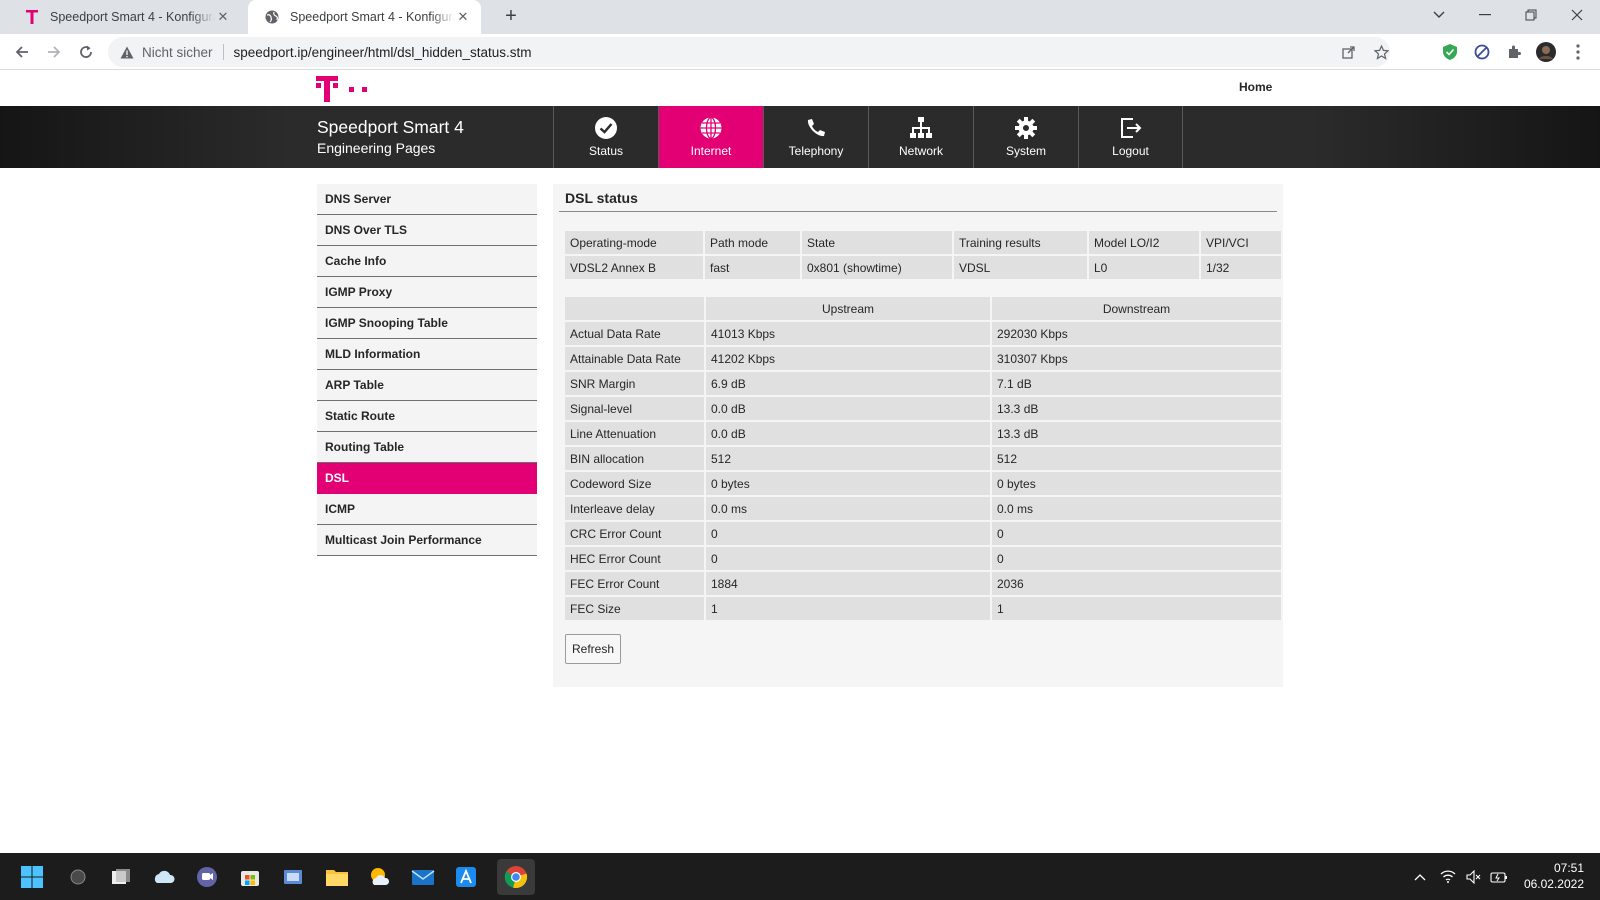 This screenshot has width=1600, height=900. What do you see at coordinates (920, 151) in the screenshot?
I see `nav-label: Network` at bounding box center [920, 151].